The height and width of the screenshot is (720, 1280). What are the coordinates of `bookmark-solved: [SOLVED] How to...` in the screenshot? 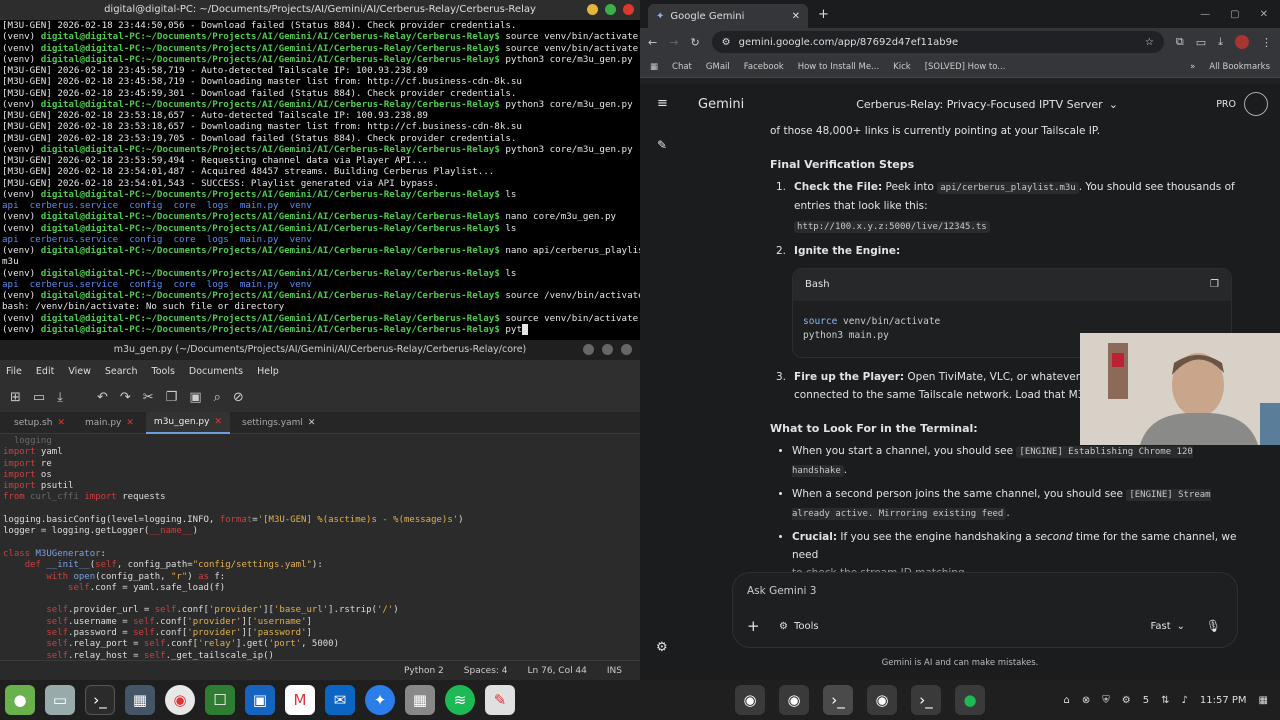 It's located at (965, 67).